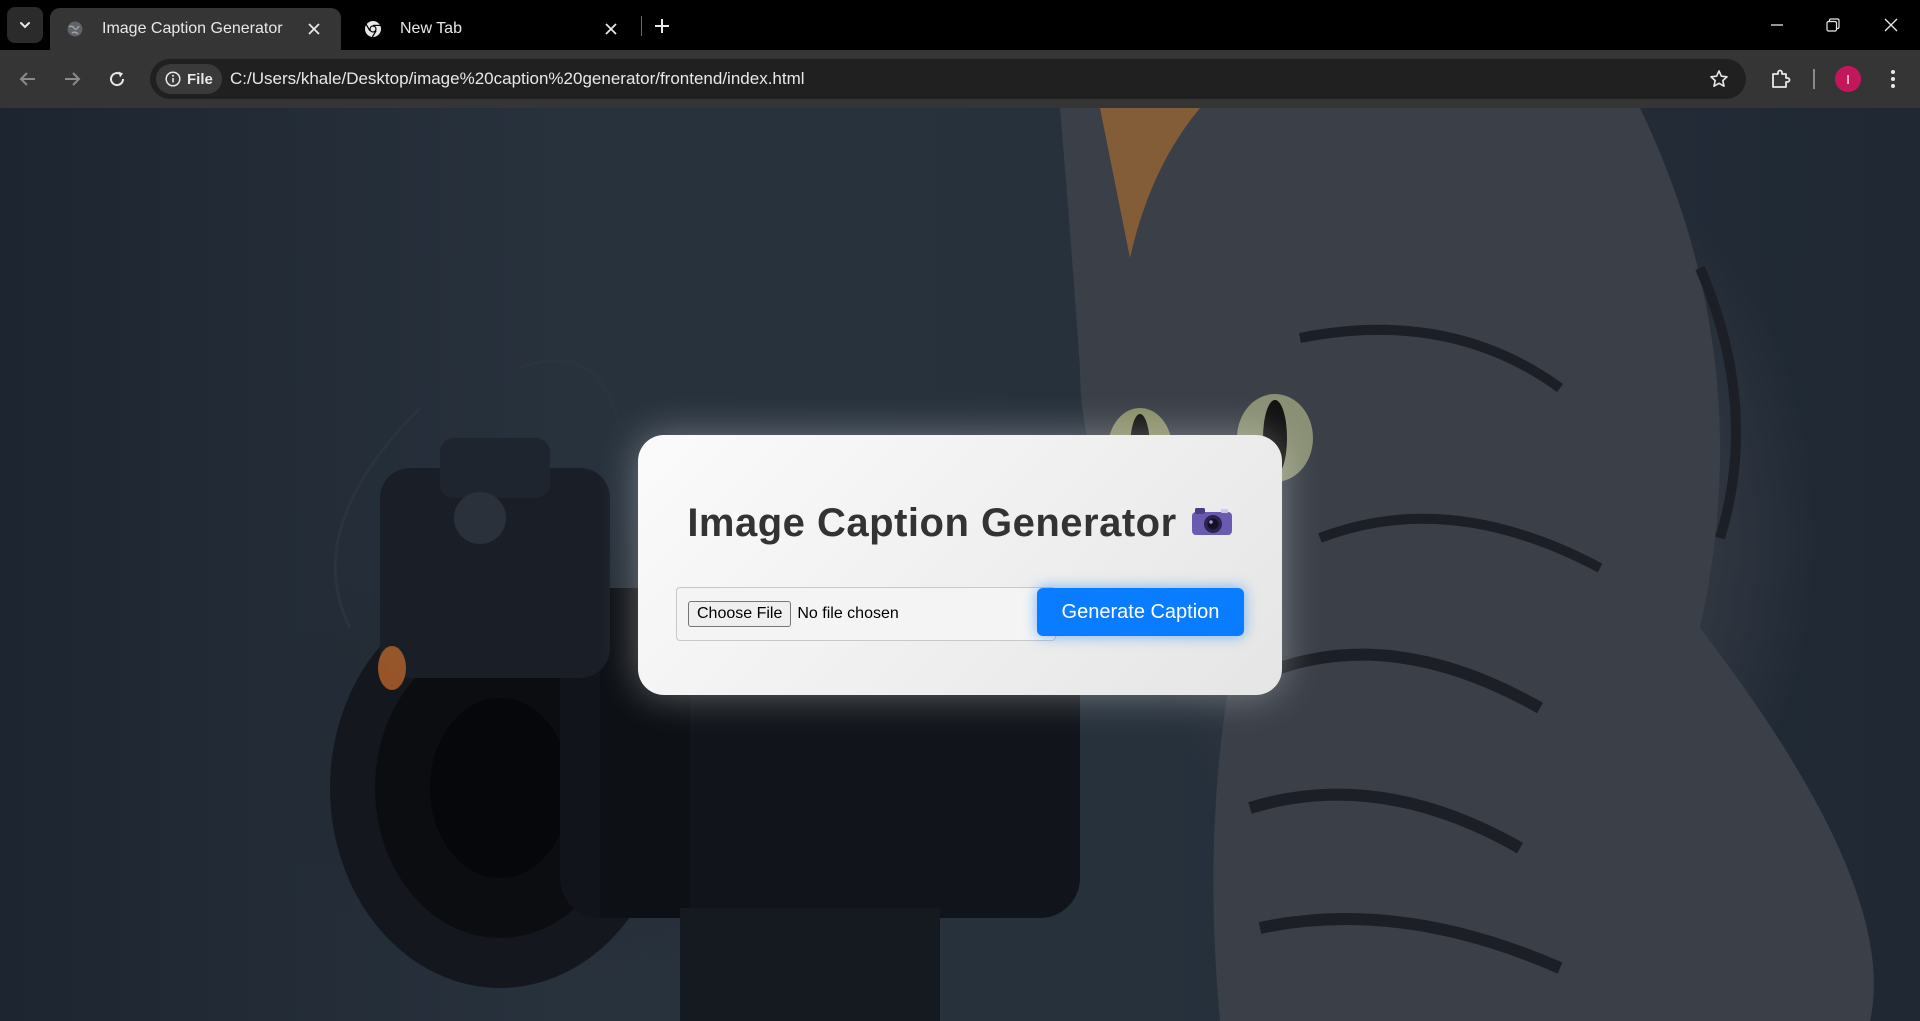  I want to click on file-status-text: No file chosen, so click(848, 613).